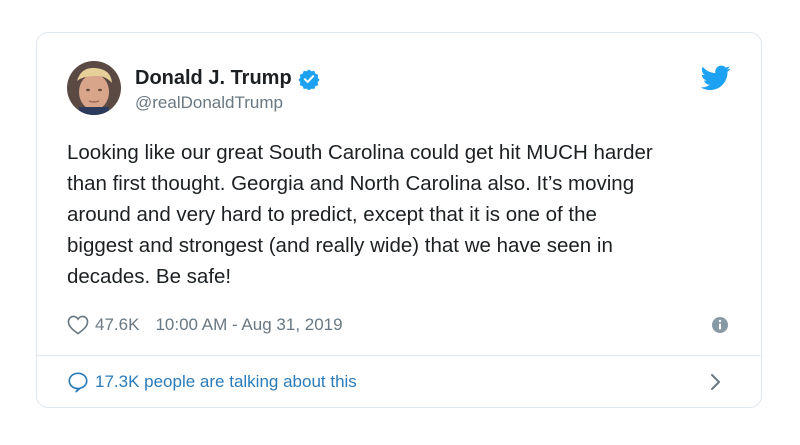 This screenshot has height=445, width=800. I want to click on info-icon, so click(720, 325).